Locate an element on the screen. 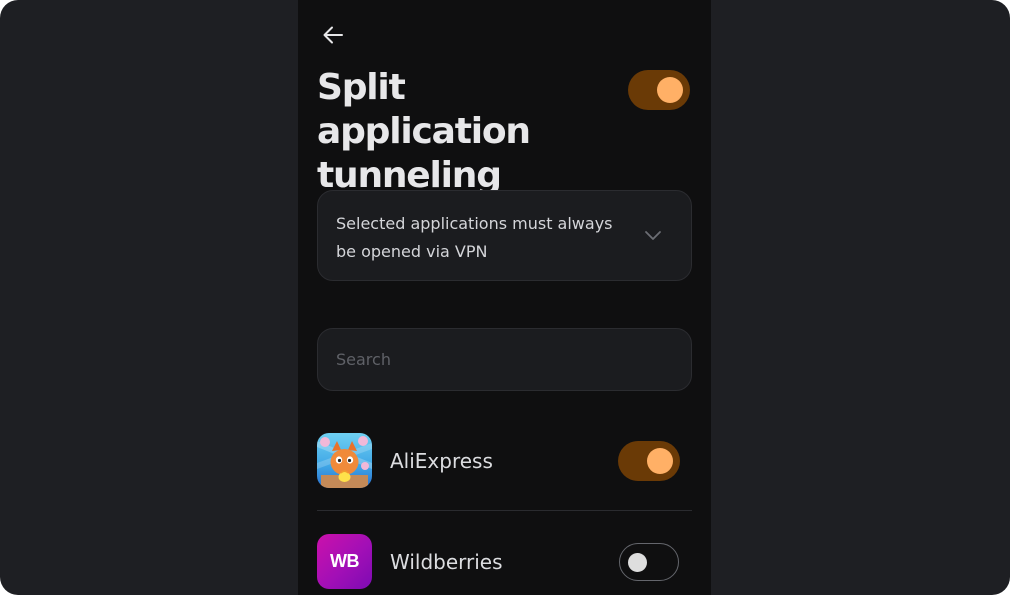 This screenshot has height=595, width=1010. chevron-down-icon is located at coordinates (653, 235).